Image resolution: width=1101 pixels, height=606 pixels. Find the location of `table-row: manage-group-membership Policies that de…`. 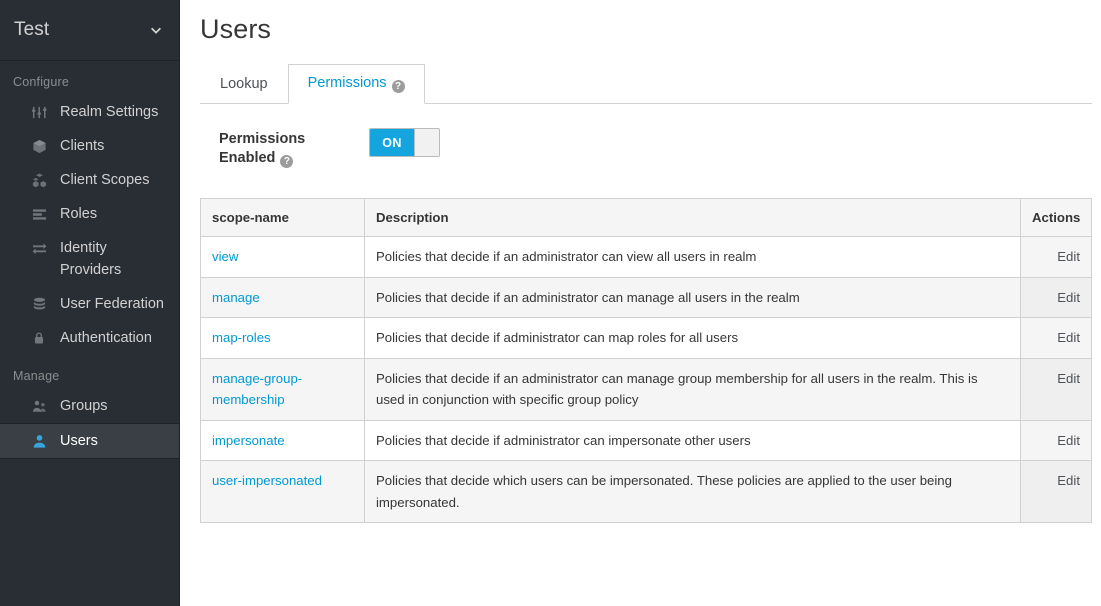

table-row: manage-group-membership Policies that de… is located at coordinates (646, 389).